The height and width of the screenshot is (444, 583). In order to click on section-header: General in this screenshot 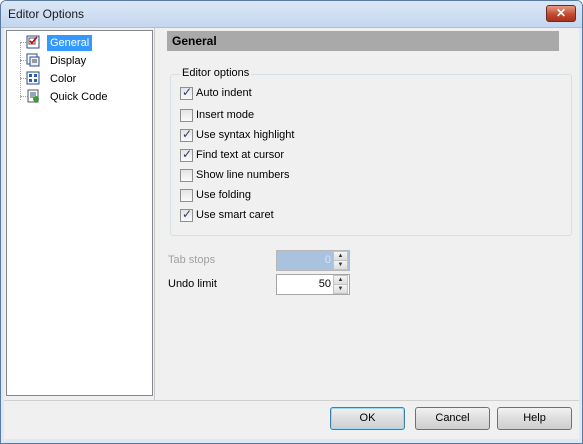, I will do `click(363, 41)`.